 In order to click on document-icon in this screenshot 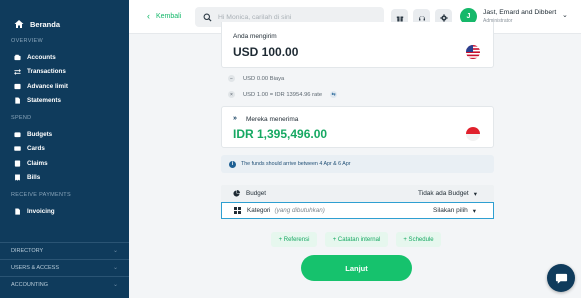, I will do `click(17, 100)`.